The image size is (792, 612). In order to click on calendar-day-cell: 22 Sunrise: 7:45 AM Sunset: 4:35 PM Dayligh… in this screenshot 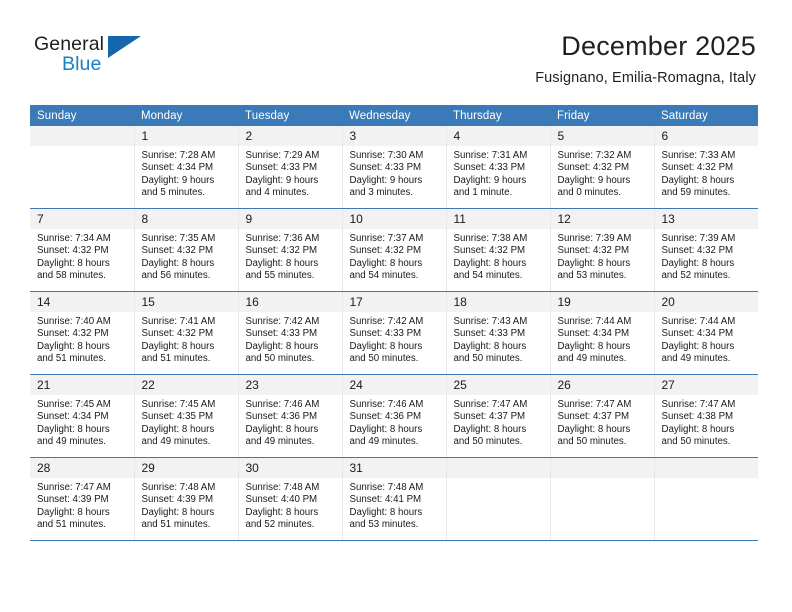, I will do `click(186, 416)`.